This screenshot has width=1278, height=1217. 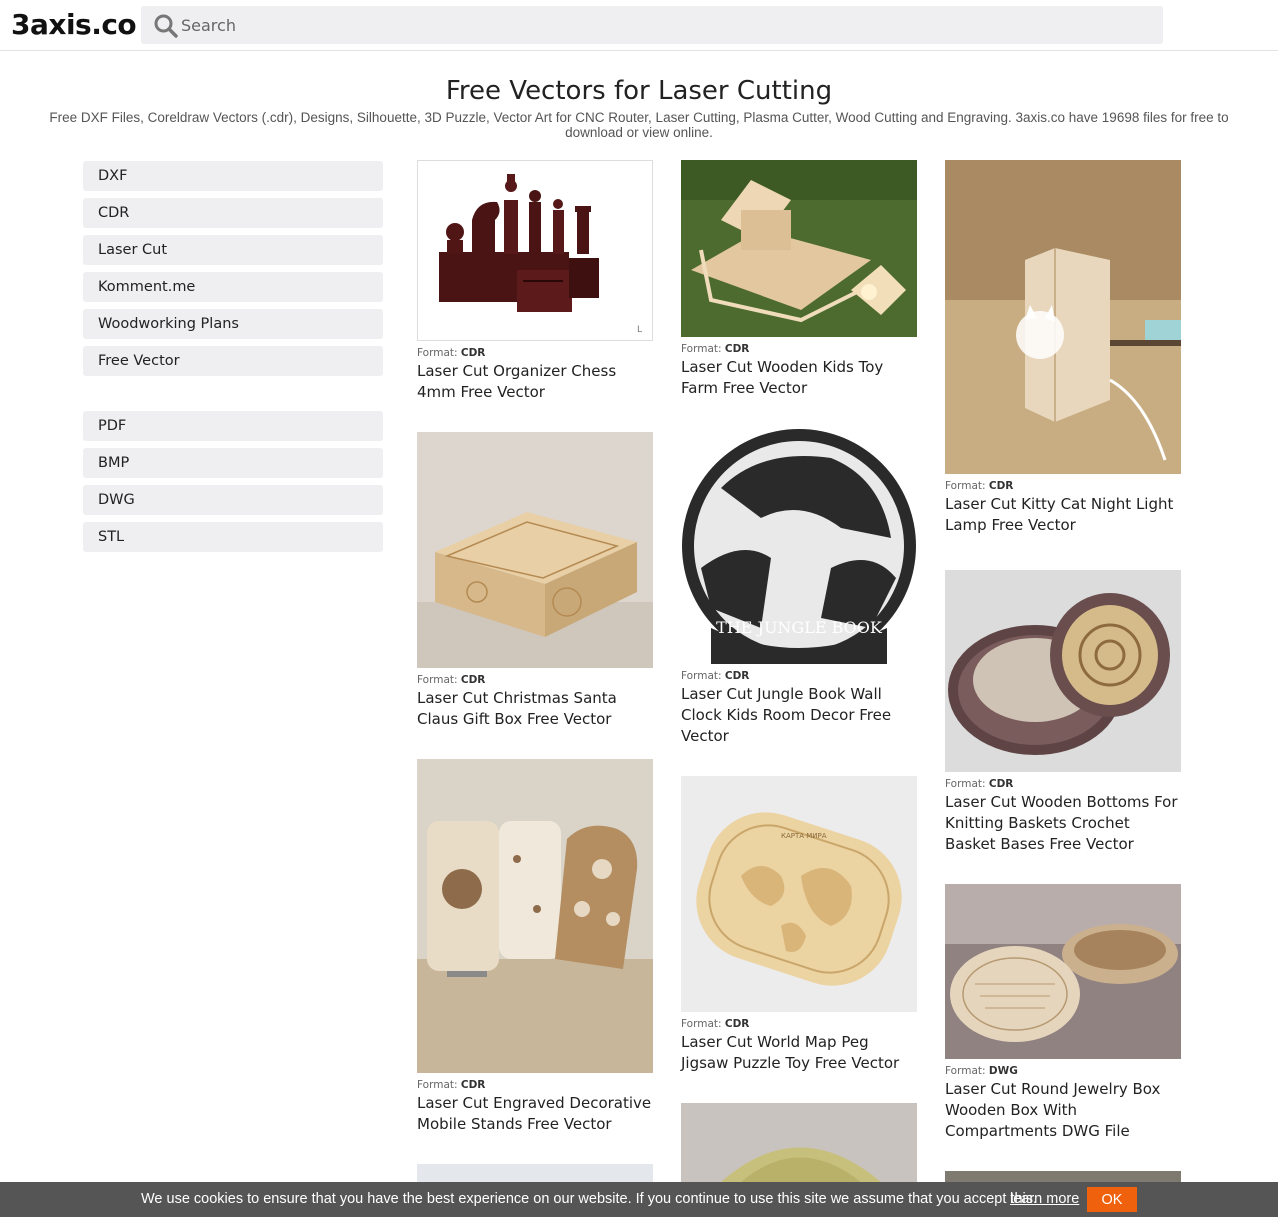 I want to click on toy-farm-image, so click(x=799, y=248).